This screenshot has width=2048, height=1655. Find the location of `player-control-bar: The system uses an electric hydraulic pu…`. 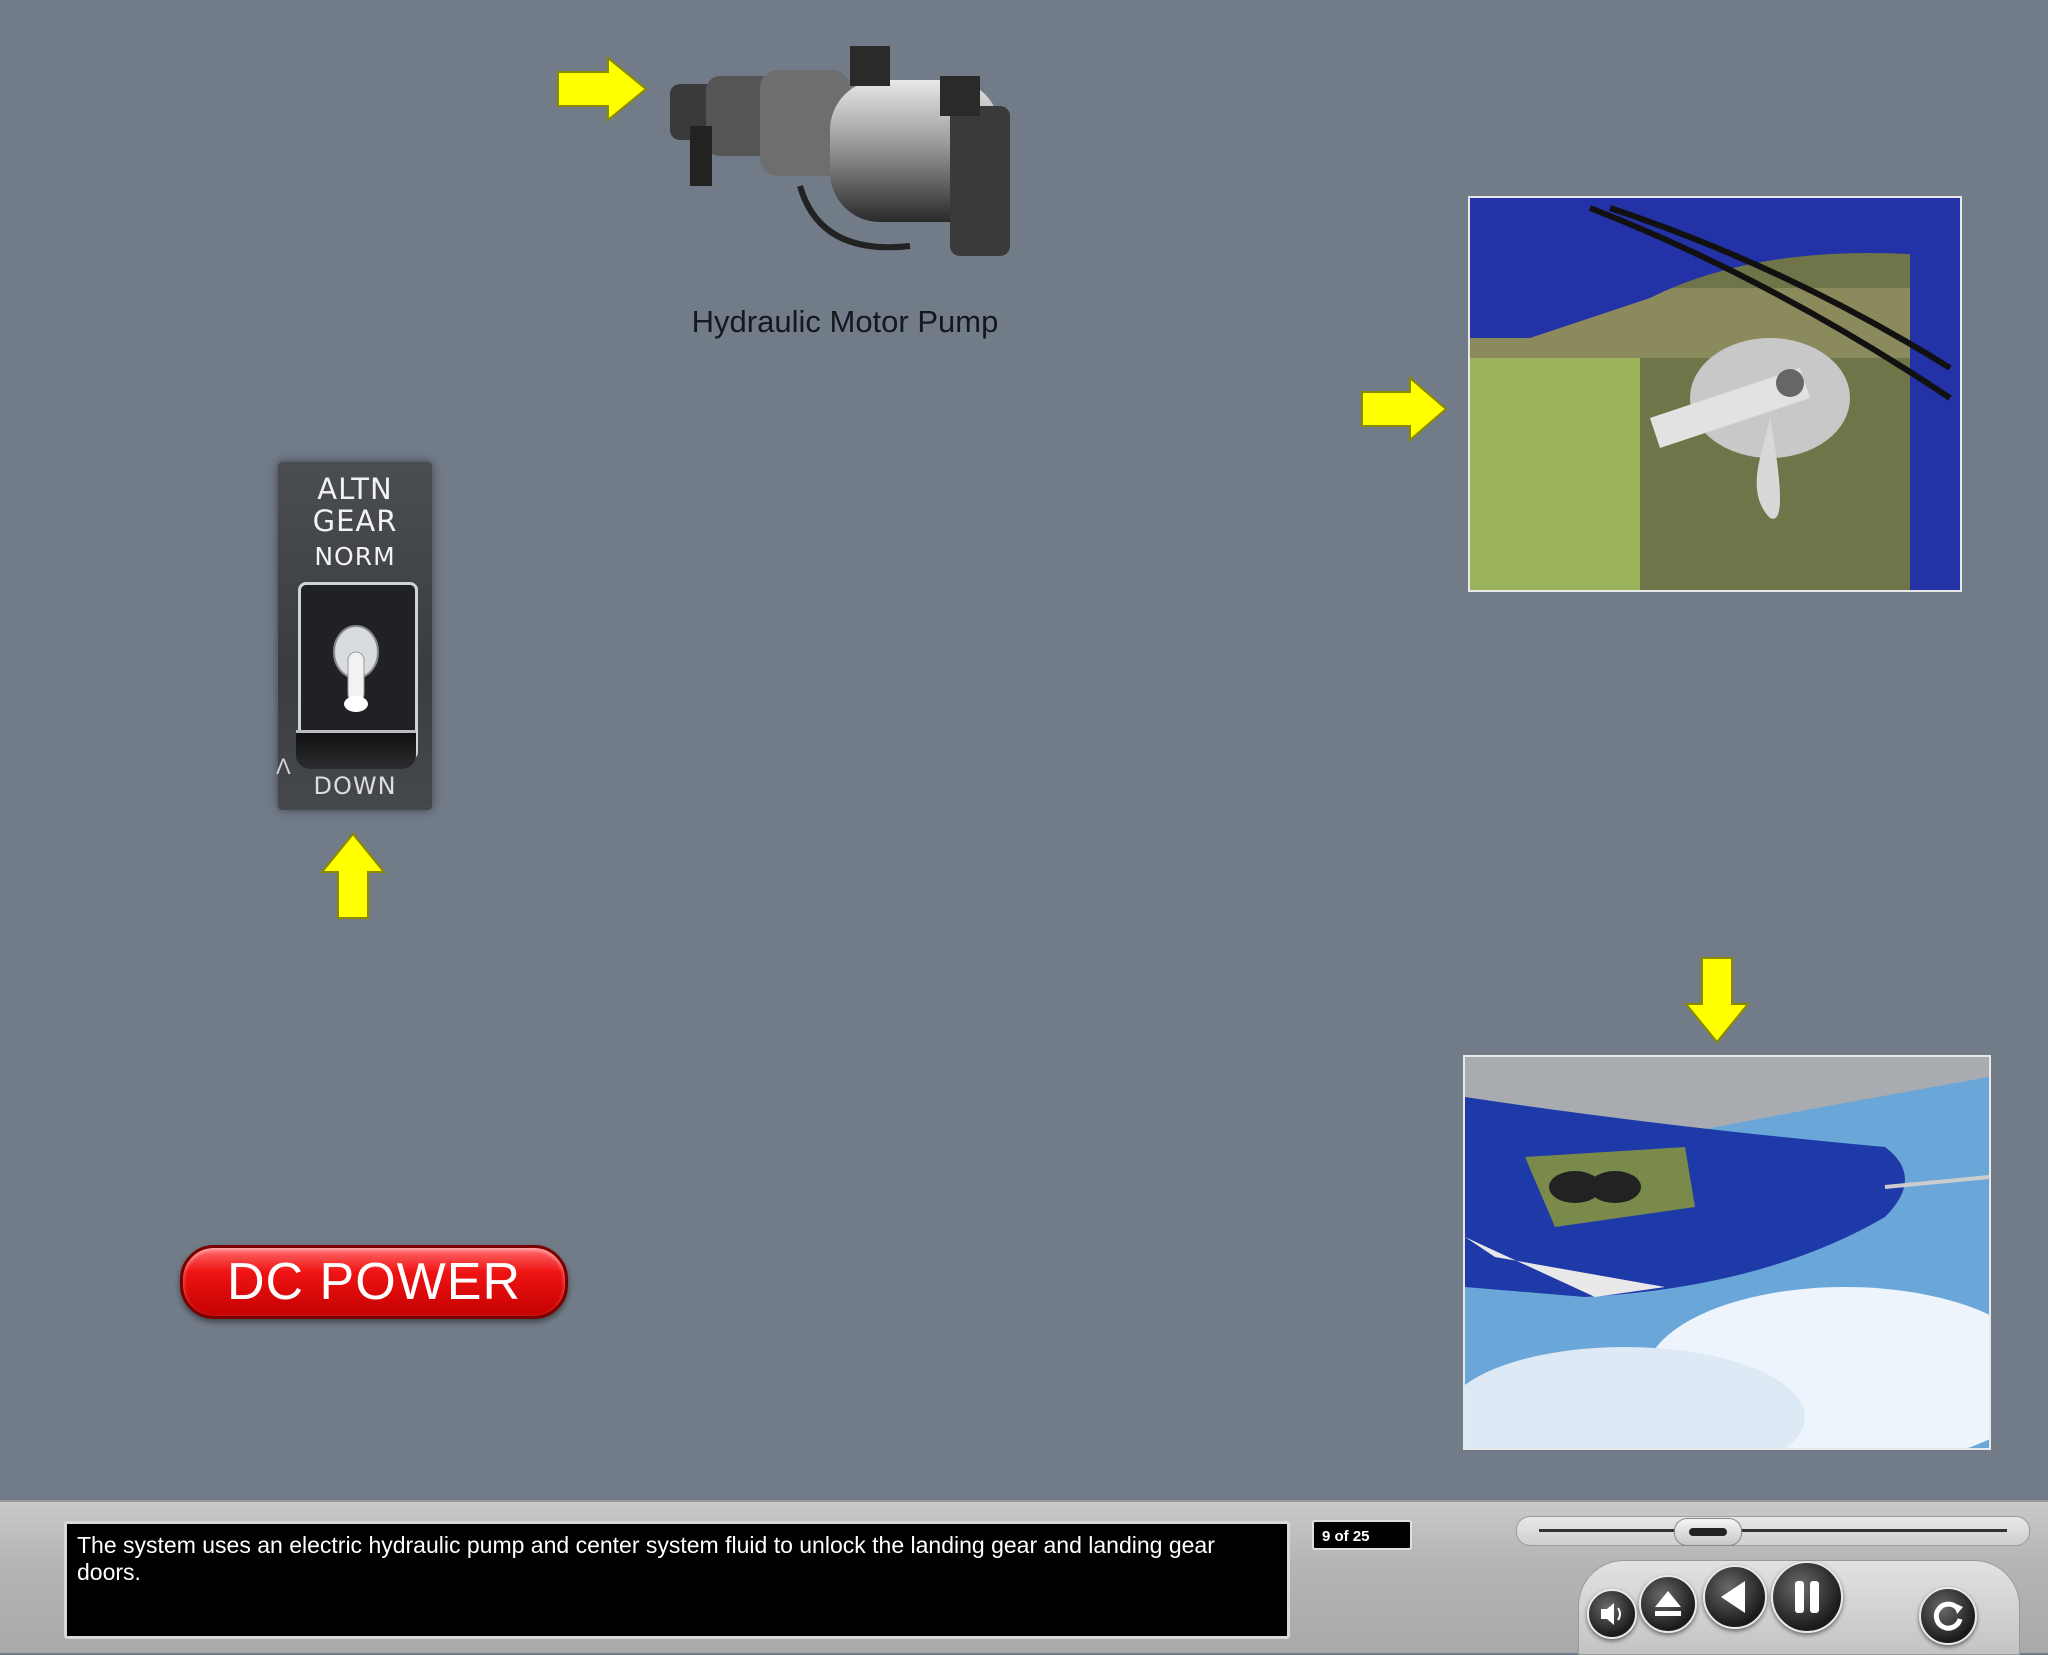

player-control-bar: The system uses an electric hydraulic pu… is located at coordinates (1024, 1577).